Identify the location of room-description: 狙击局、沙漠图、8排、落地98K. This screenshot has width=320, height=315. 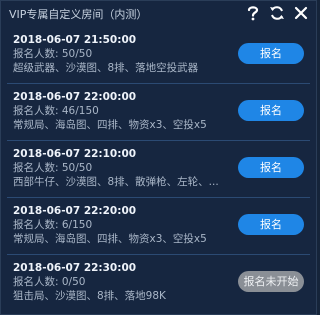
(89, 296).